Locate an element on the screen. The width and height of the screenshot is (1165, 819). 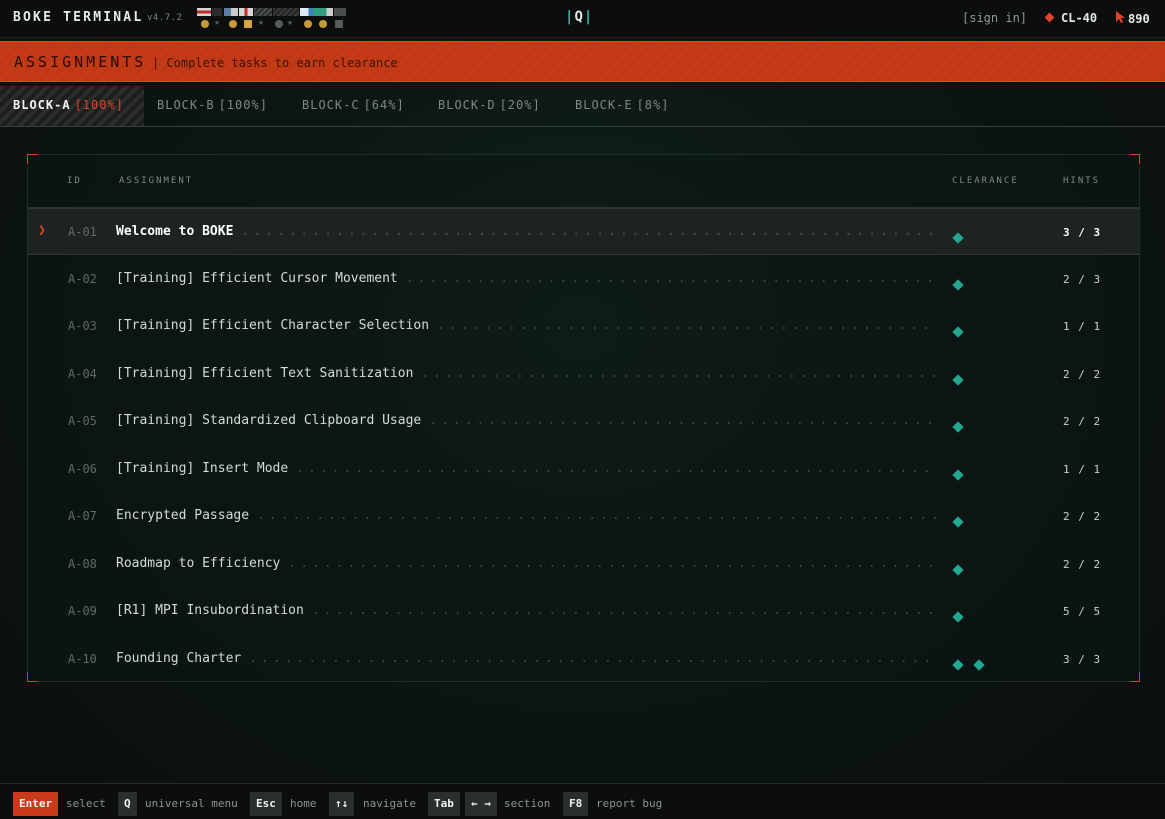
assignment-id: A-04 is located at coordinates (82, 373).